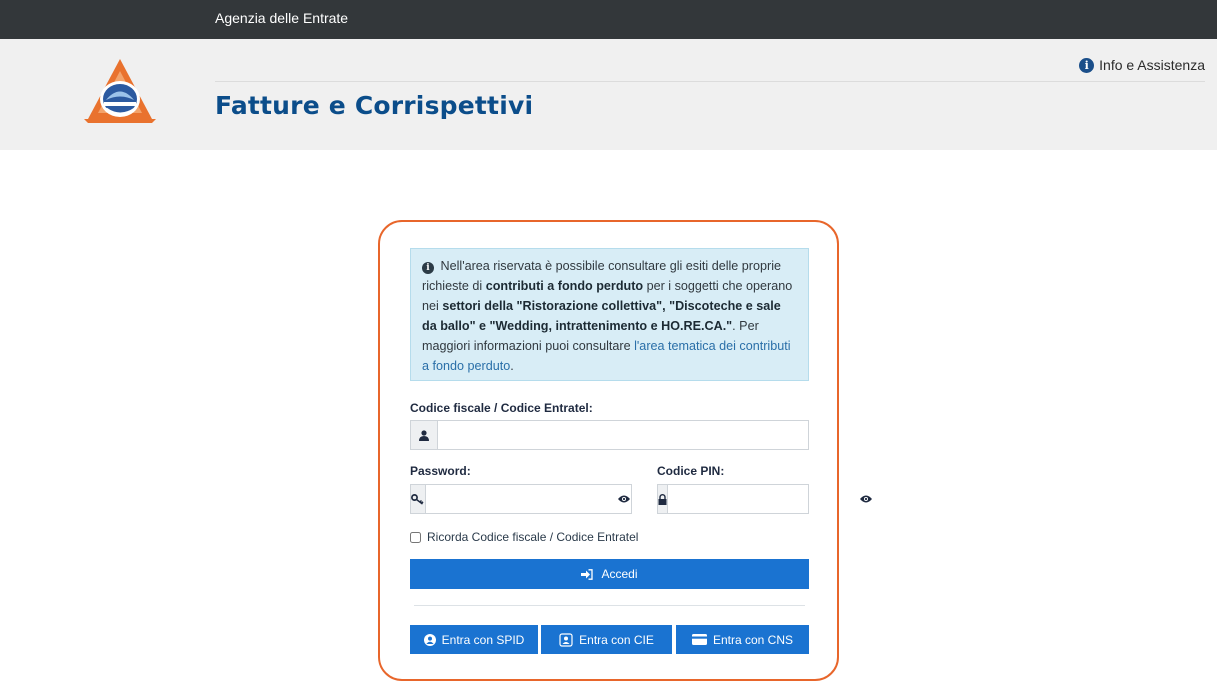 This screenshot has height=694, width=1217. What do you see at coordinates (608, 19) in the screenshot?
I see `top-bar: Agenzia delle Entrate` at bounding box center [608, 19].